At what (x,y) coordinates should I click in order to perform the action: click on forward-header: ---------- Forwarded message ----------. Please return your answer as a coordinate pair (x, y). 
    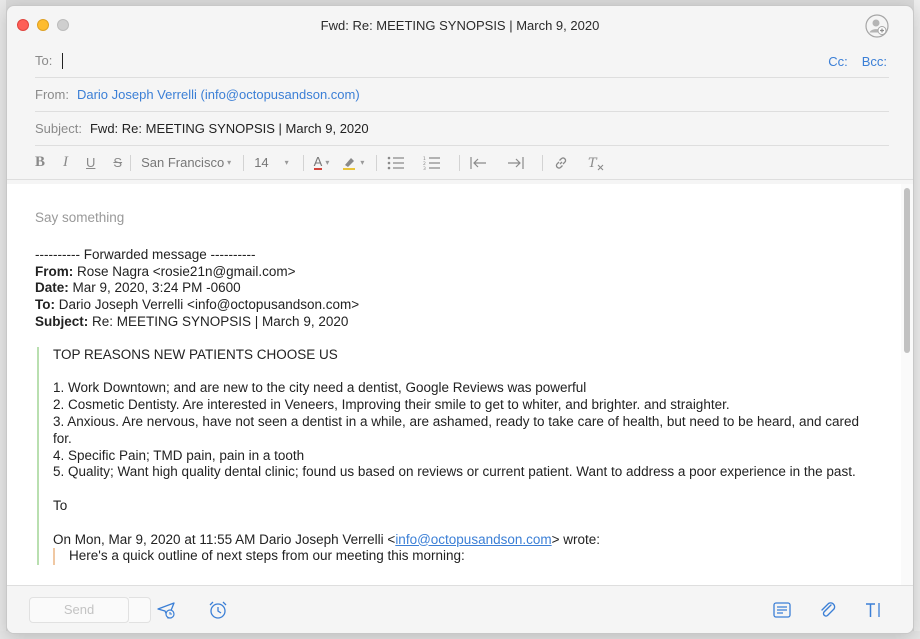
    Looking at the image, I should click on (145, 254).